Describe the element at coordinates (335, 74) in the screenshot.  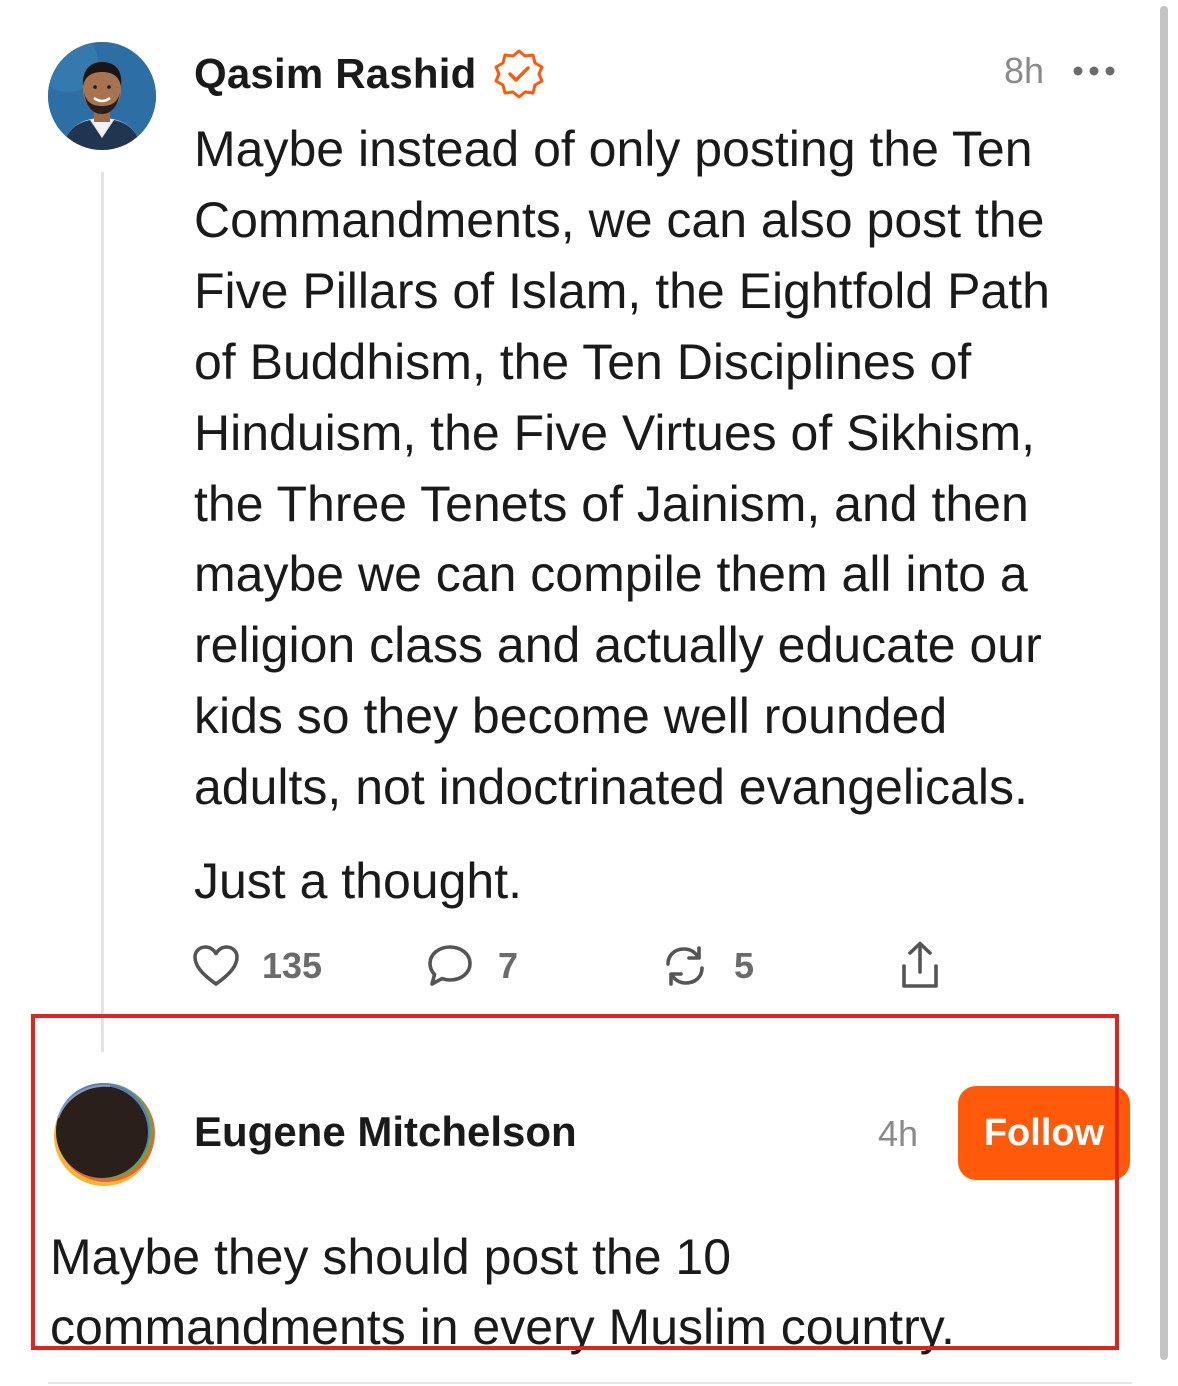
I see `author-name: Qasim Rashid` at that location.